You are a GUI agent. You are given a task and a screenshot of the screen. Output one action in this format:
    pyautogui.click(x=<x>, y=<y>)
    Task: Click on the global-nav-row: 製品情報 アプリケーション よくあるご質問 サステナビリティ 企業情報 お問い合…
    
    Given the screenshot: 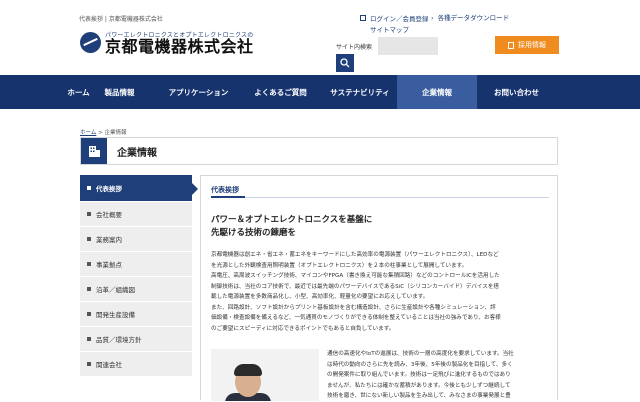 What is the action you would take?
    pyautogui.click(x=320, y=92)
    